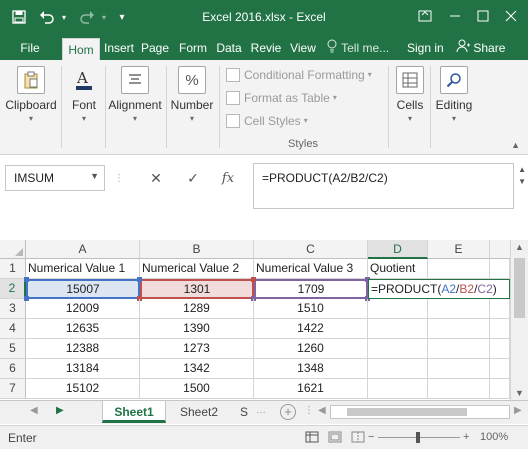 This screenshot has width=528, height=449. Describe the element at coordinates (454, 102) in the screenshot. I see `editing-group: Editing ▾` at that location.